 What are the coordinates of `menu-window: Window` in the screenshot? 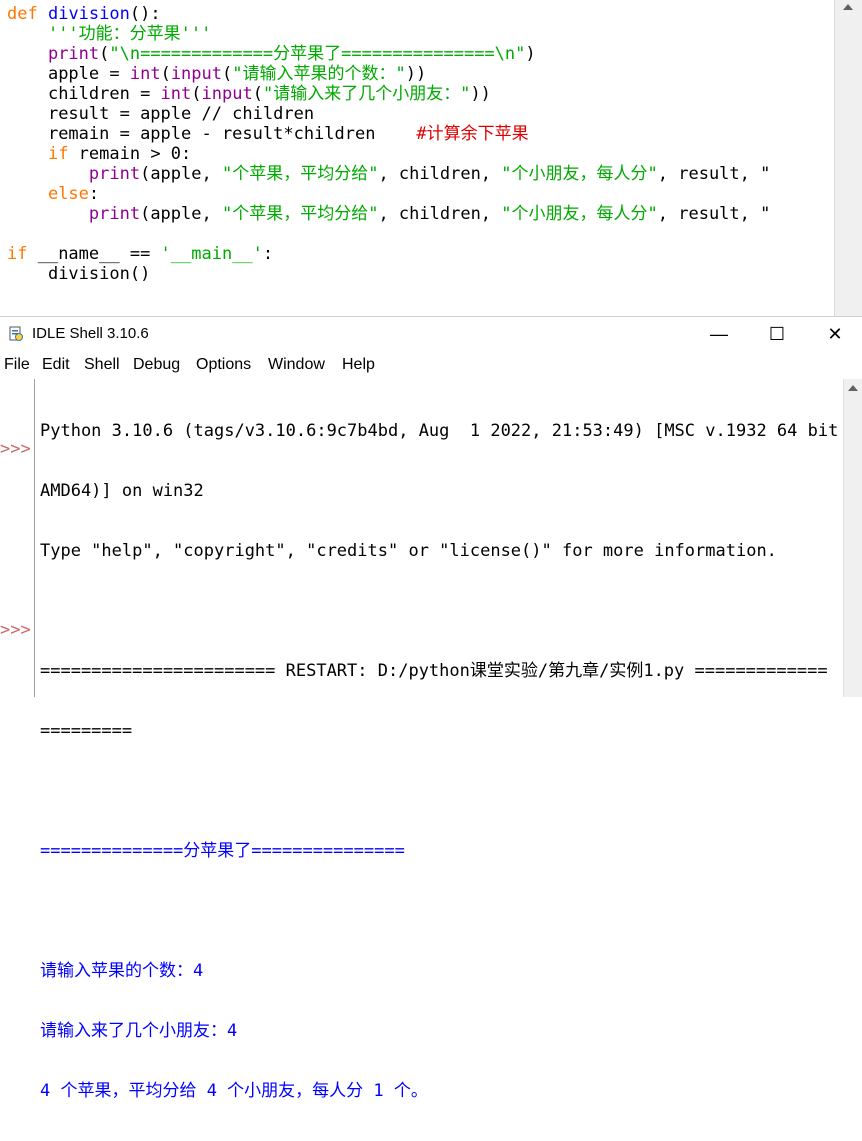 It's located at (296, 365).